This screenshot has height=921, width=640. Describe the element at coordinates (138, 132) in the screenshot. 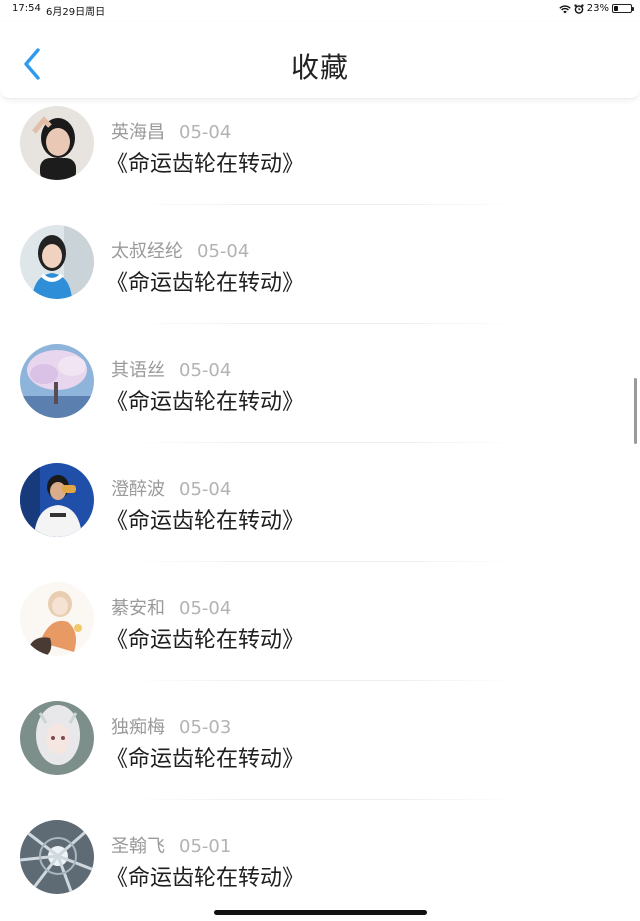

I see `author-name: 英海昌` at that location.